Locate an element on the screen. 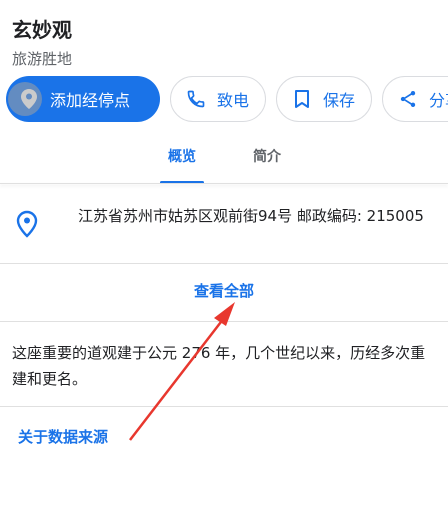  description-text: 这座重要的道观建于公元 276 年，几个世纪以来，历经多次重建和更名。 is located at coordinates (219, 366).